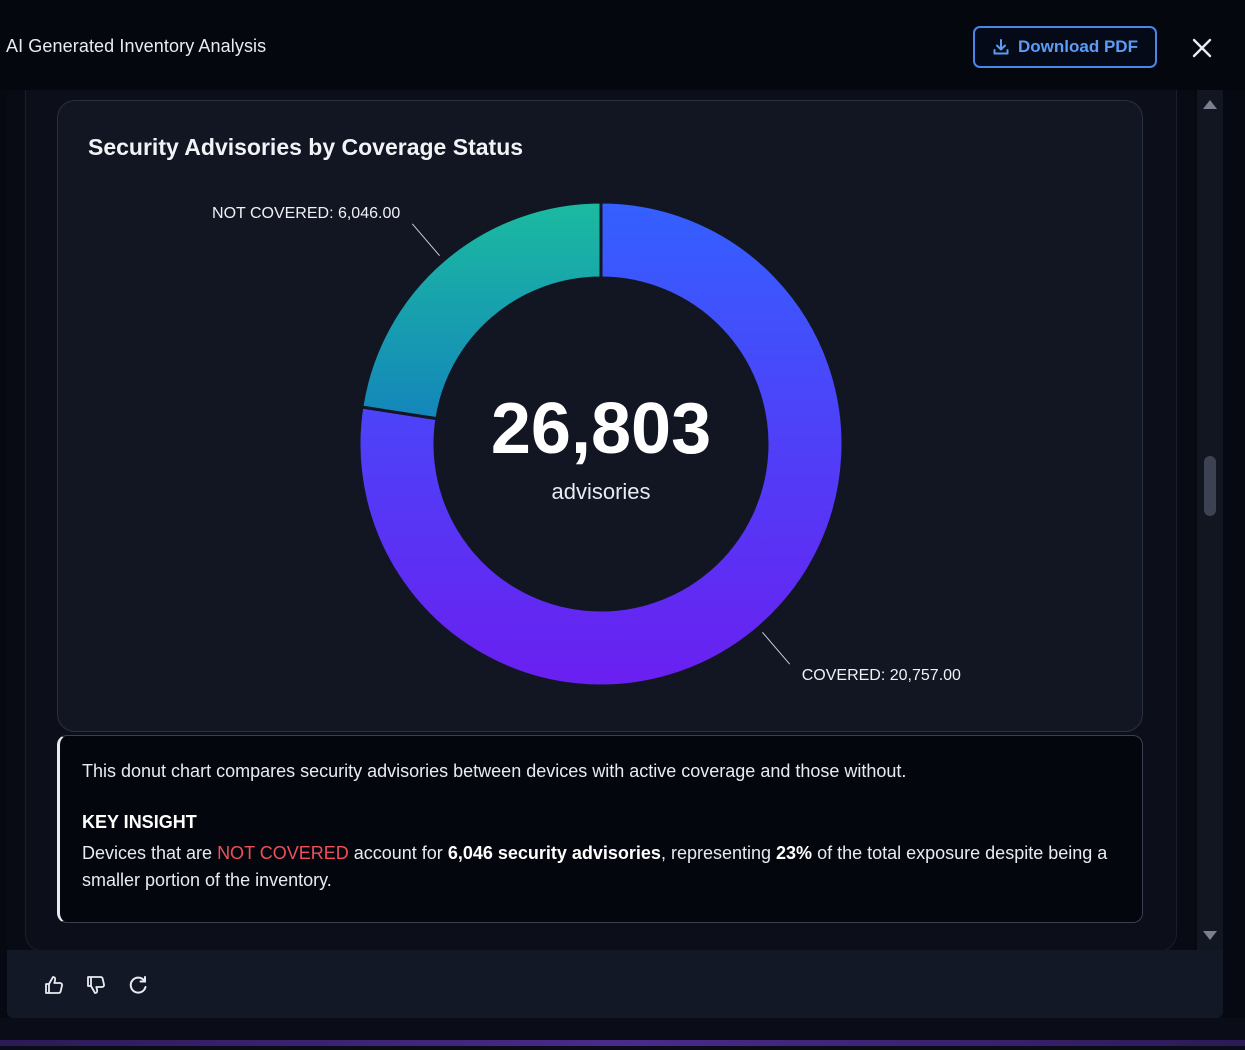 The width and height of the screenshot is (1245, 1050). I want to click on key-insight-heading: KEY INSIGHT, so click(139, 822).